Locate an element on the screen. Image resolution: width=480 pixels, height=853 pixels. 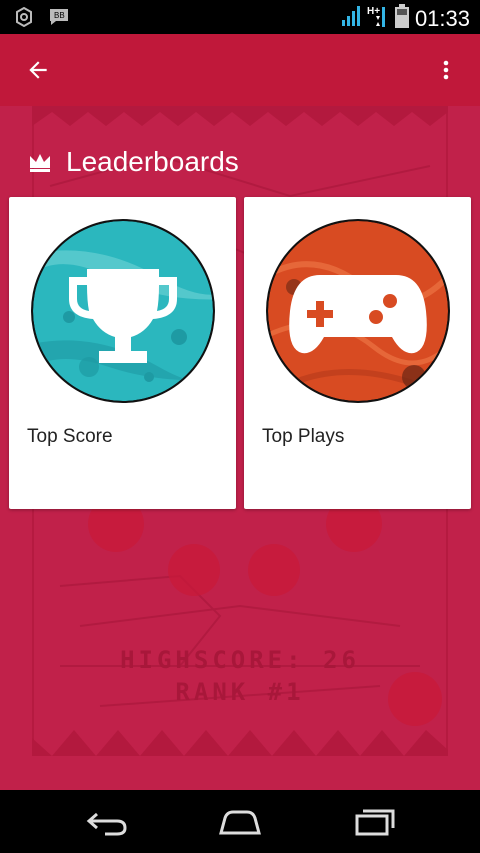
svg-text: H+ is located at coordinates (373, 11).